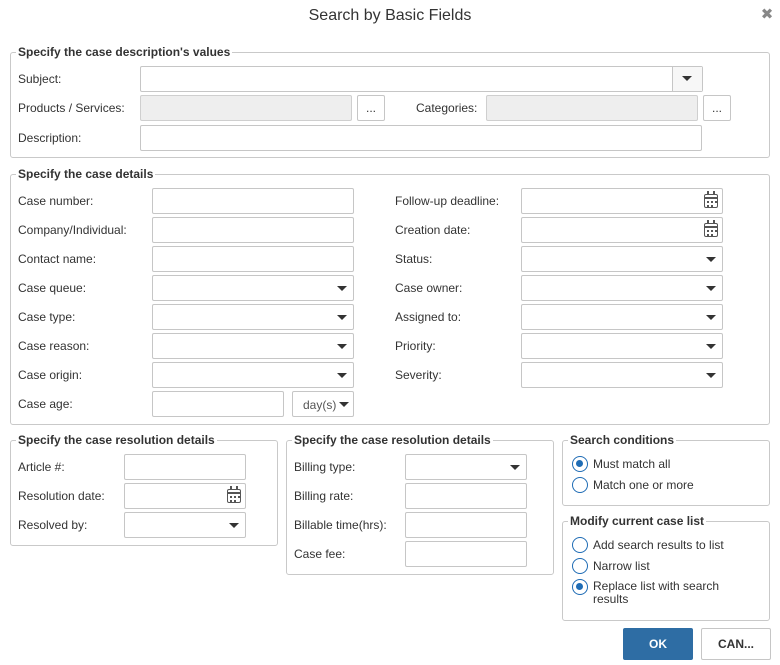  Describe the element at coordinates (253, 230) in the screenshot. I see `company-input` at that location.